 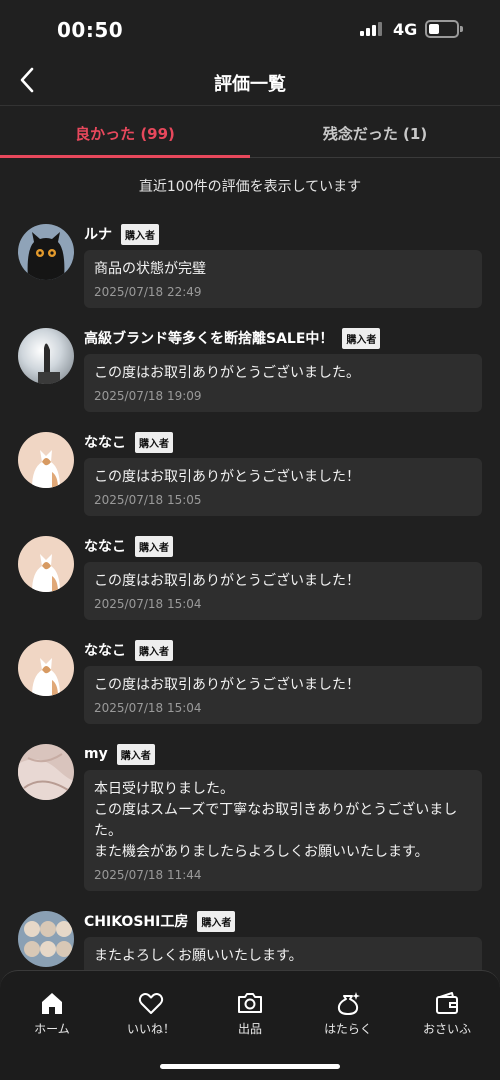 I want to click on nav-label: はたらく, so click(x=348, y=1029).